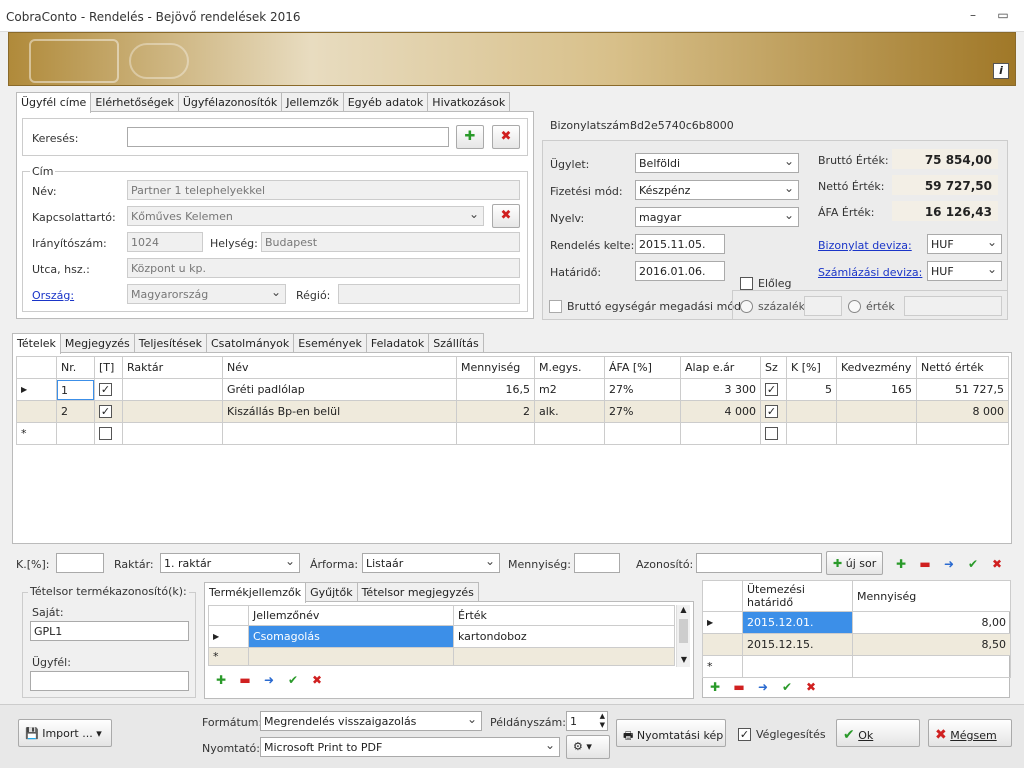 This screenshot has width=1024, height=768. I want to click on order-date-field: 2015.11.05., so click(680, 244).